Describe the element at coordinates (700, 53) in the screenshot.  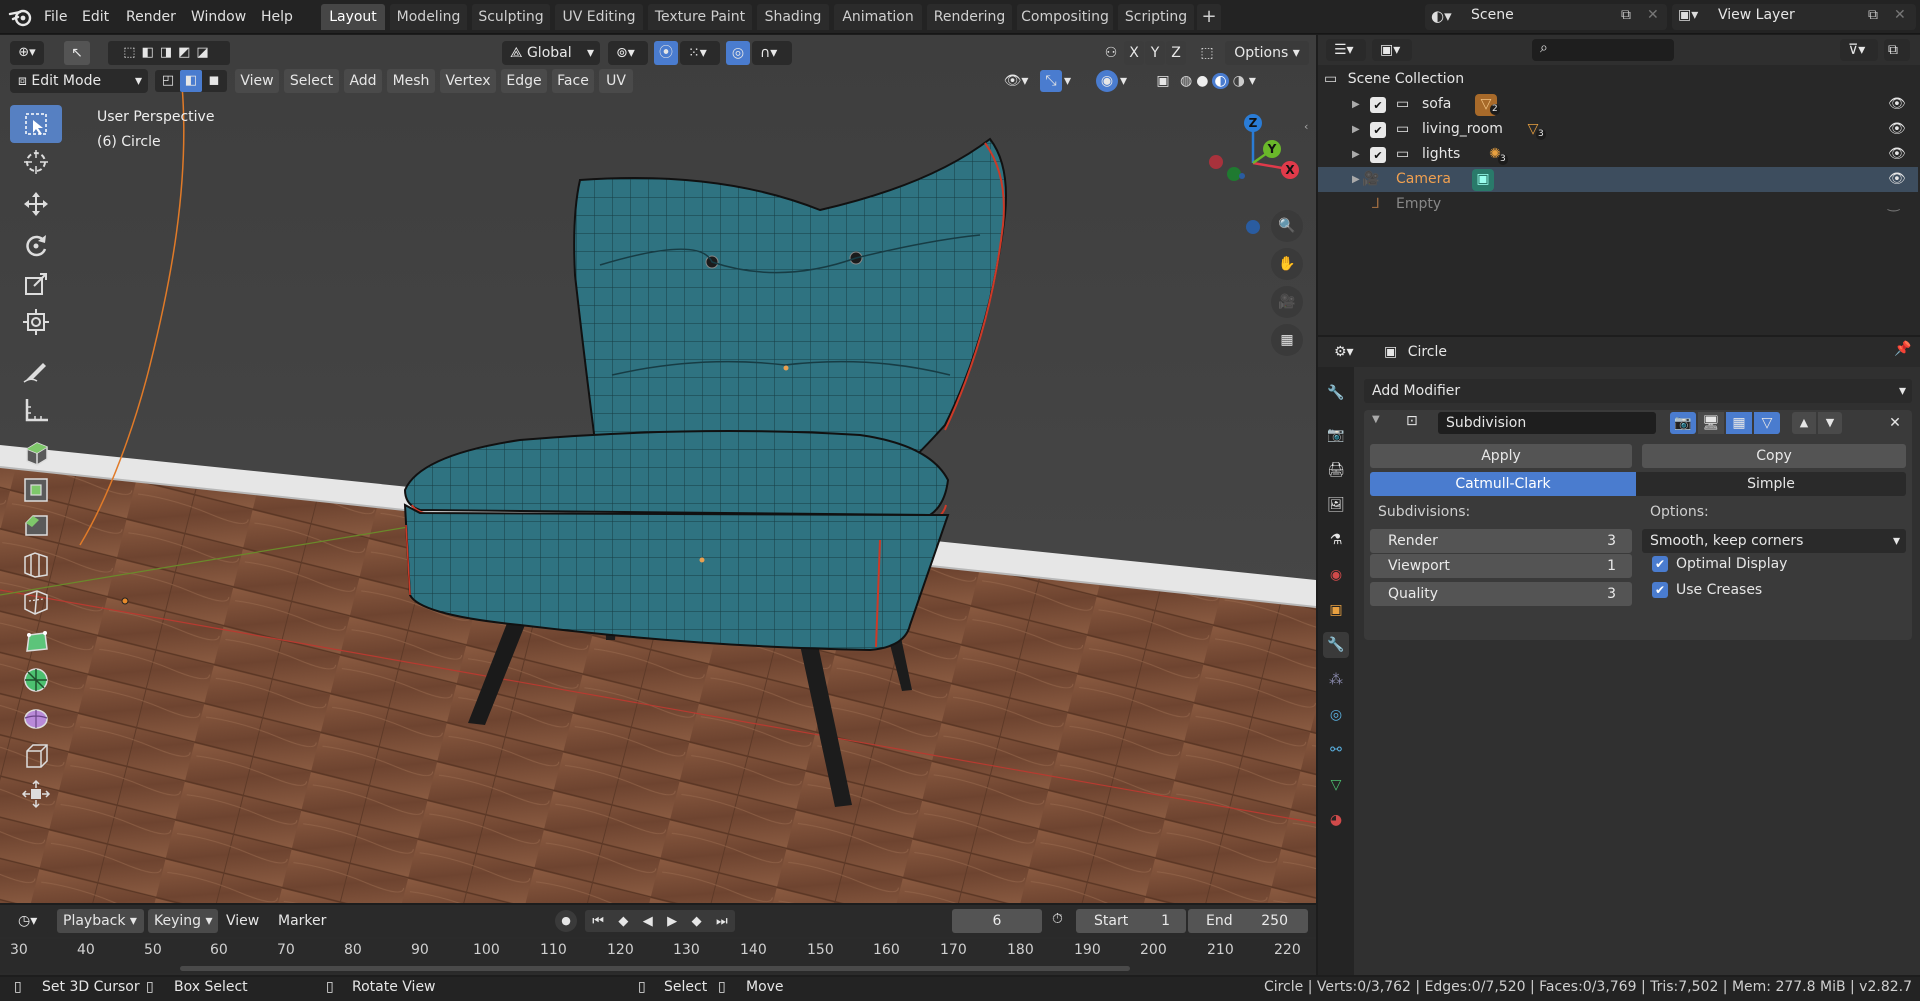
I see `snap-target-dropdown: ⁙▾` at that location.